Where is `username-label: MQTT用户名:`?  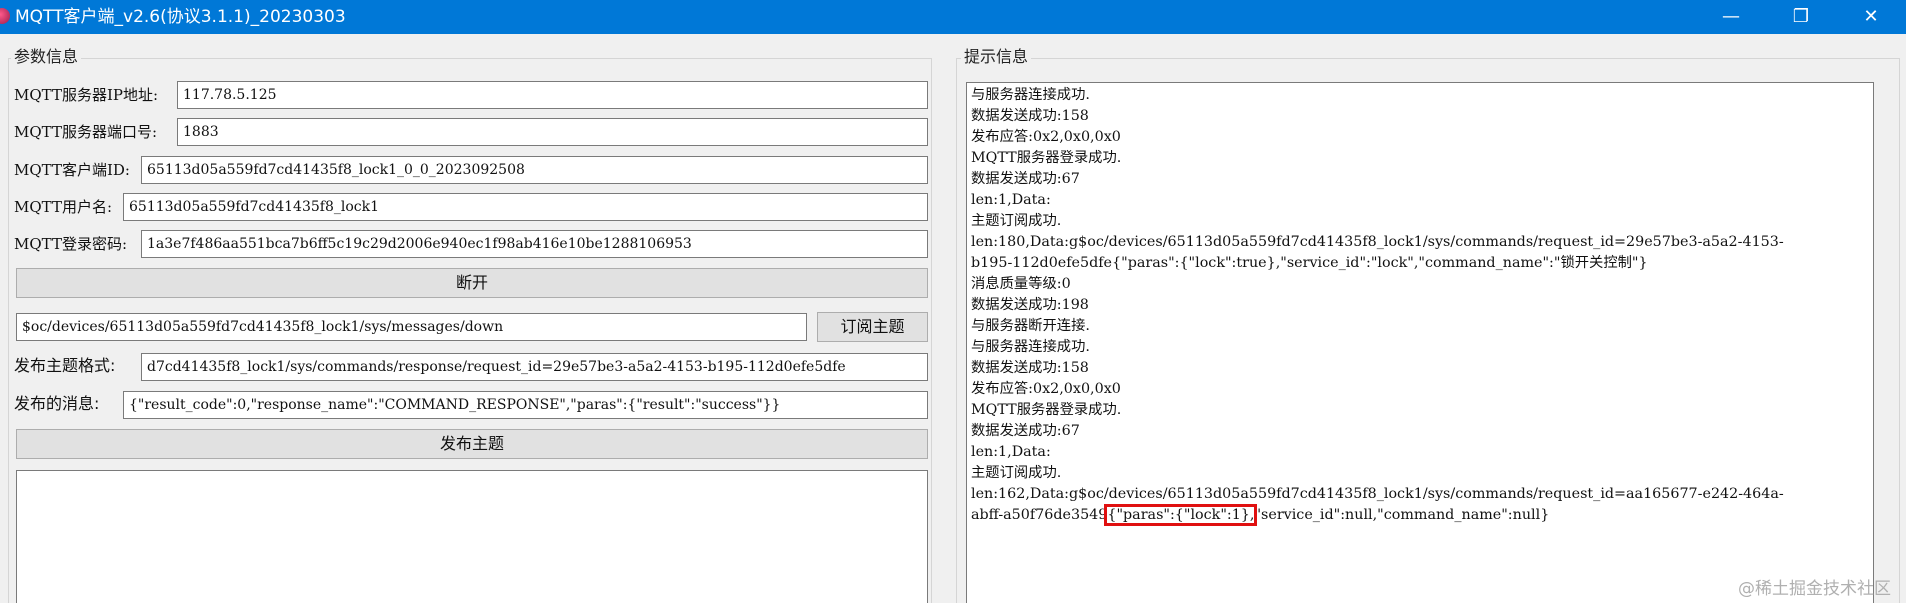
username-label: MQTT用户名: is located at coordinates (63, 207).